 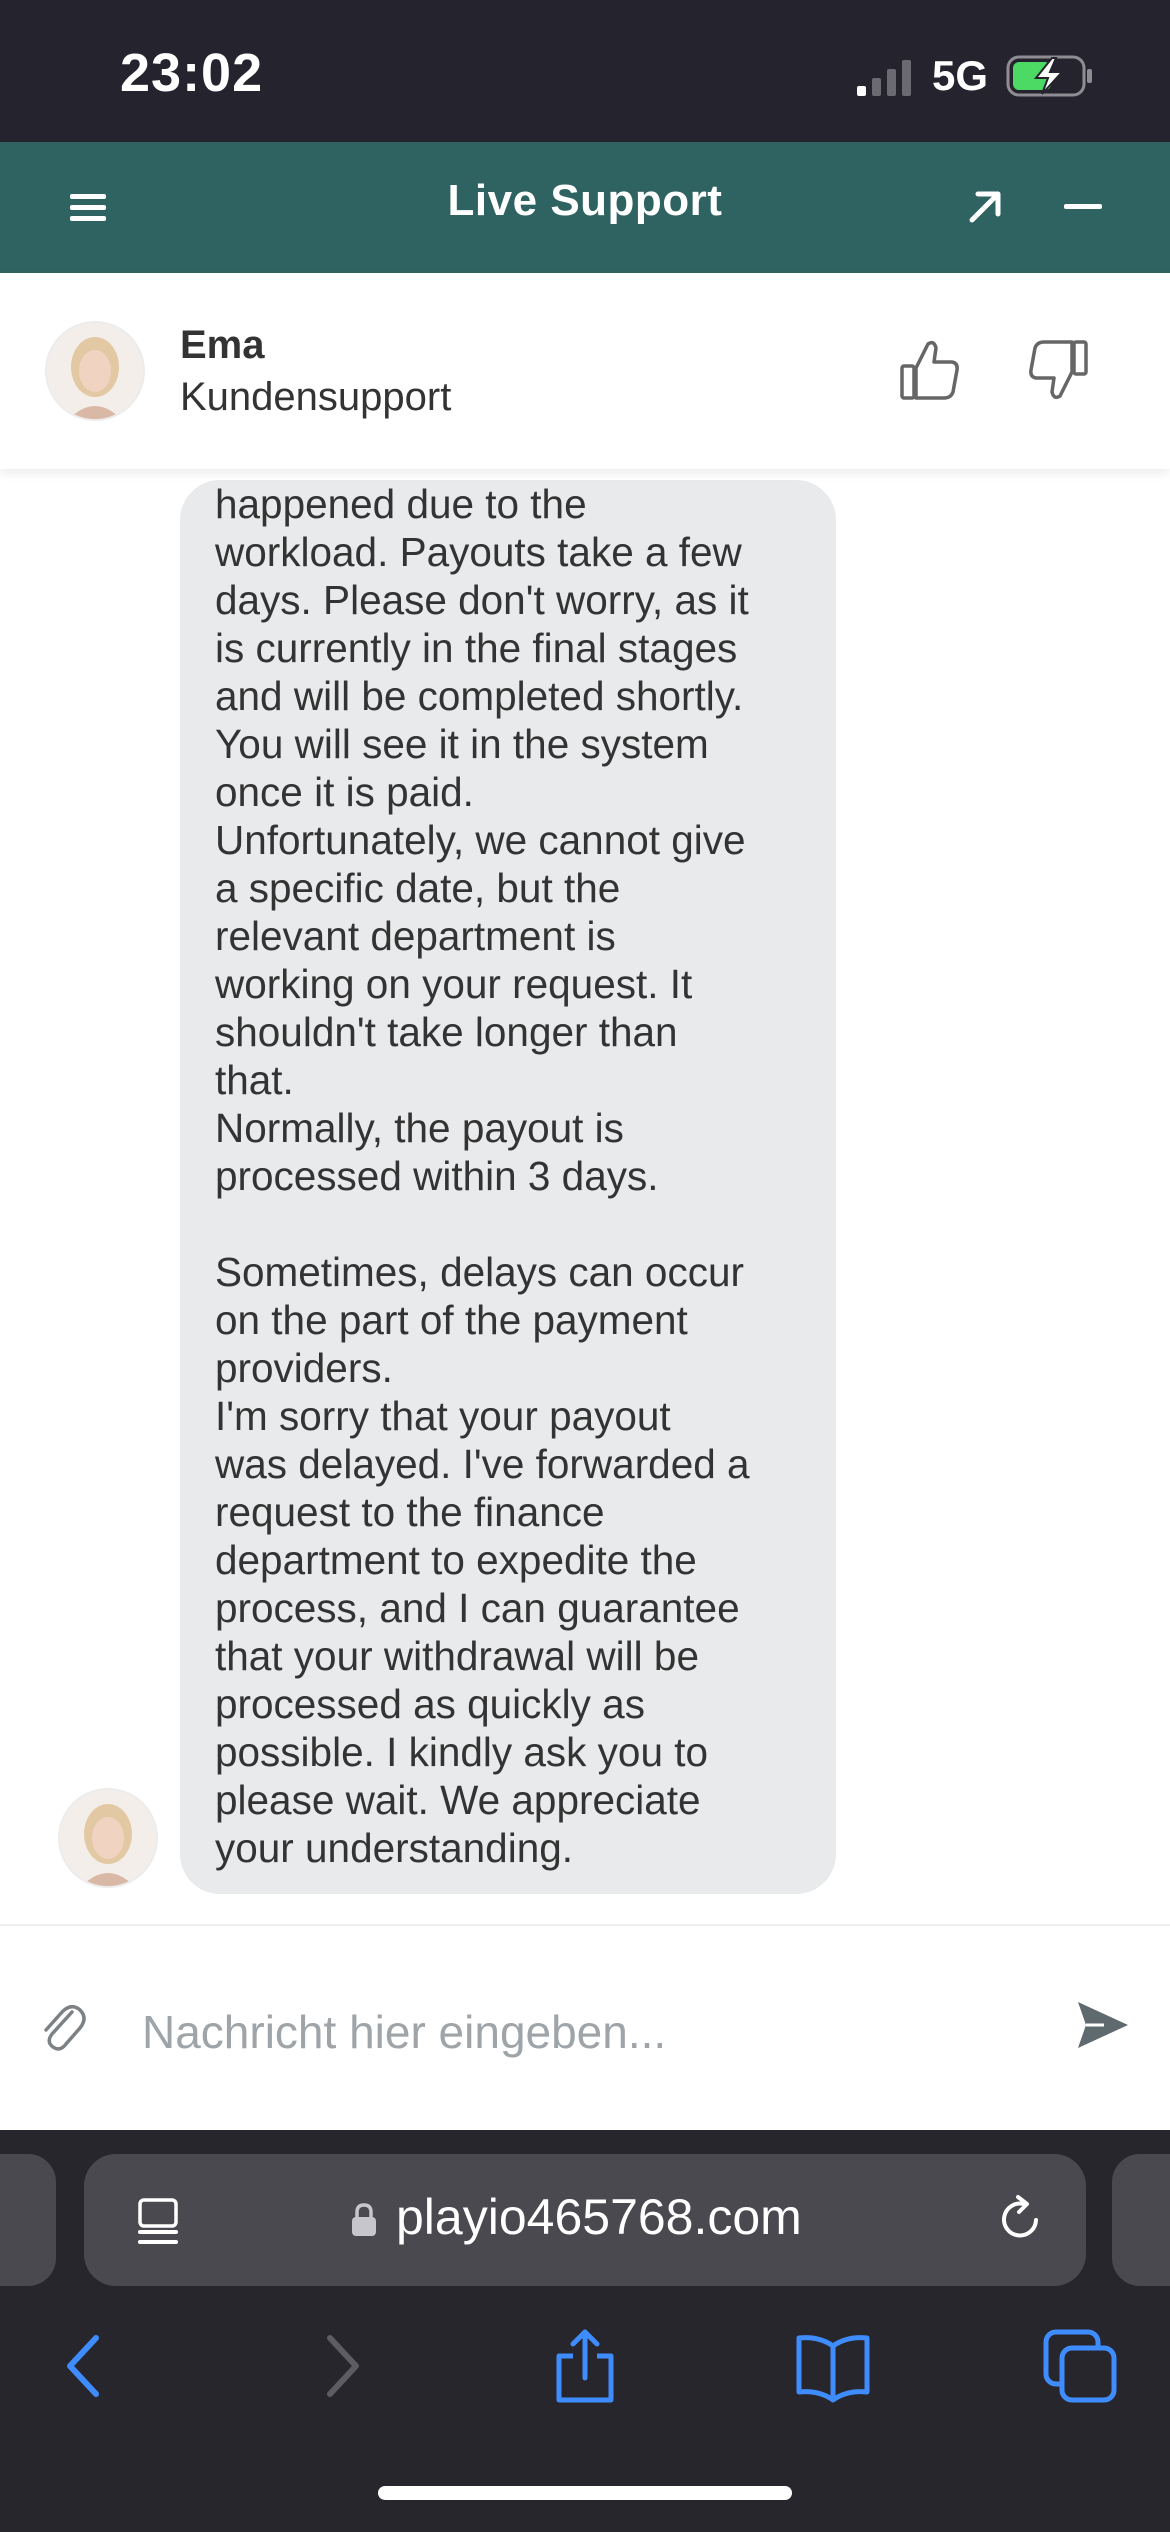 I want to click on thumbs-up-icon, so click(x=930, y=370).